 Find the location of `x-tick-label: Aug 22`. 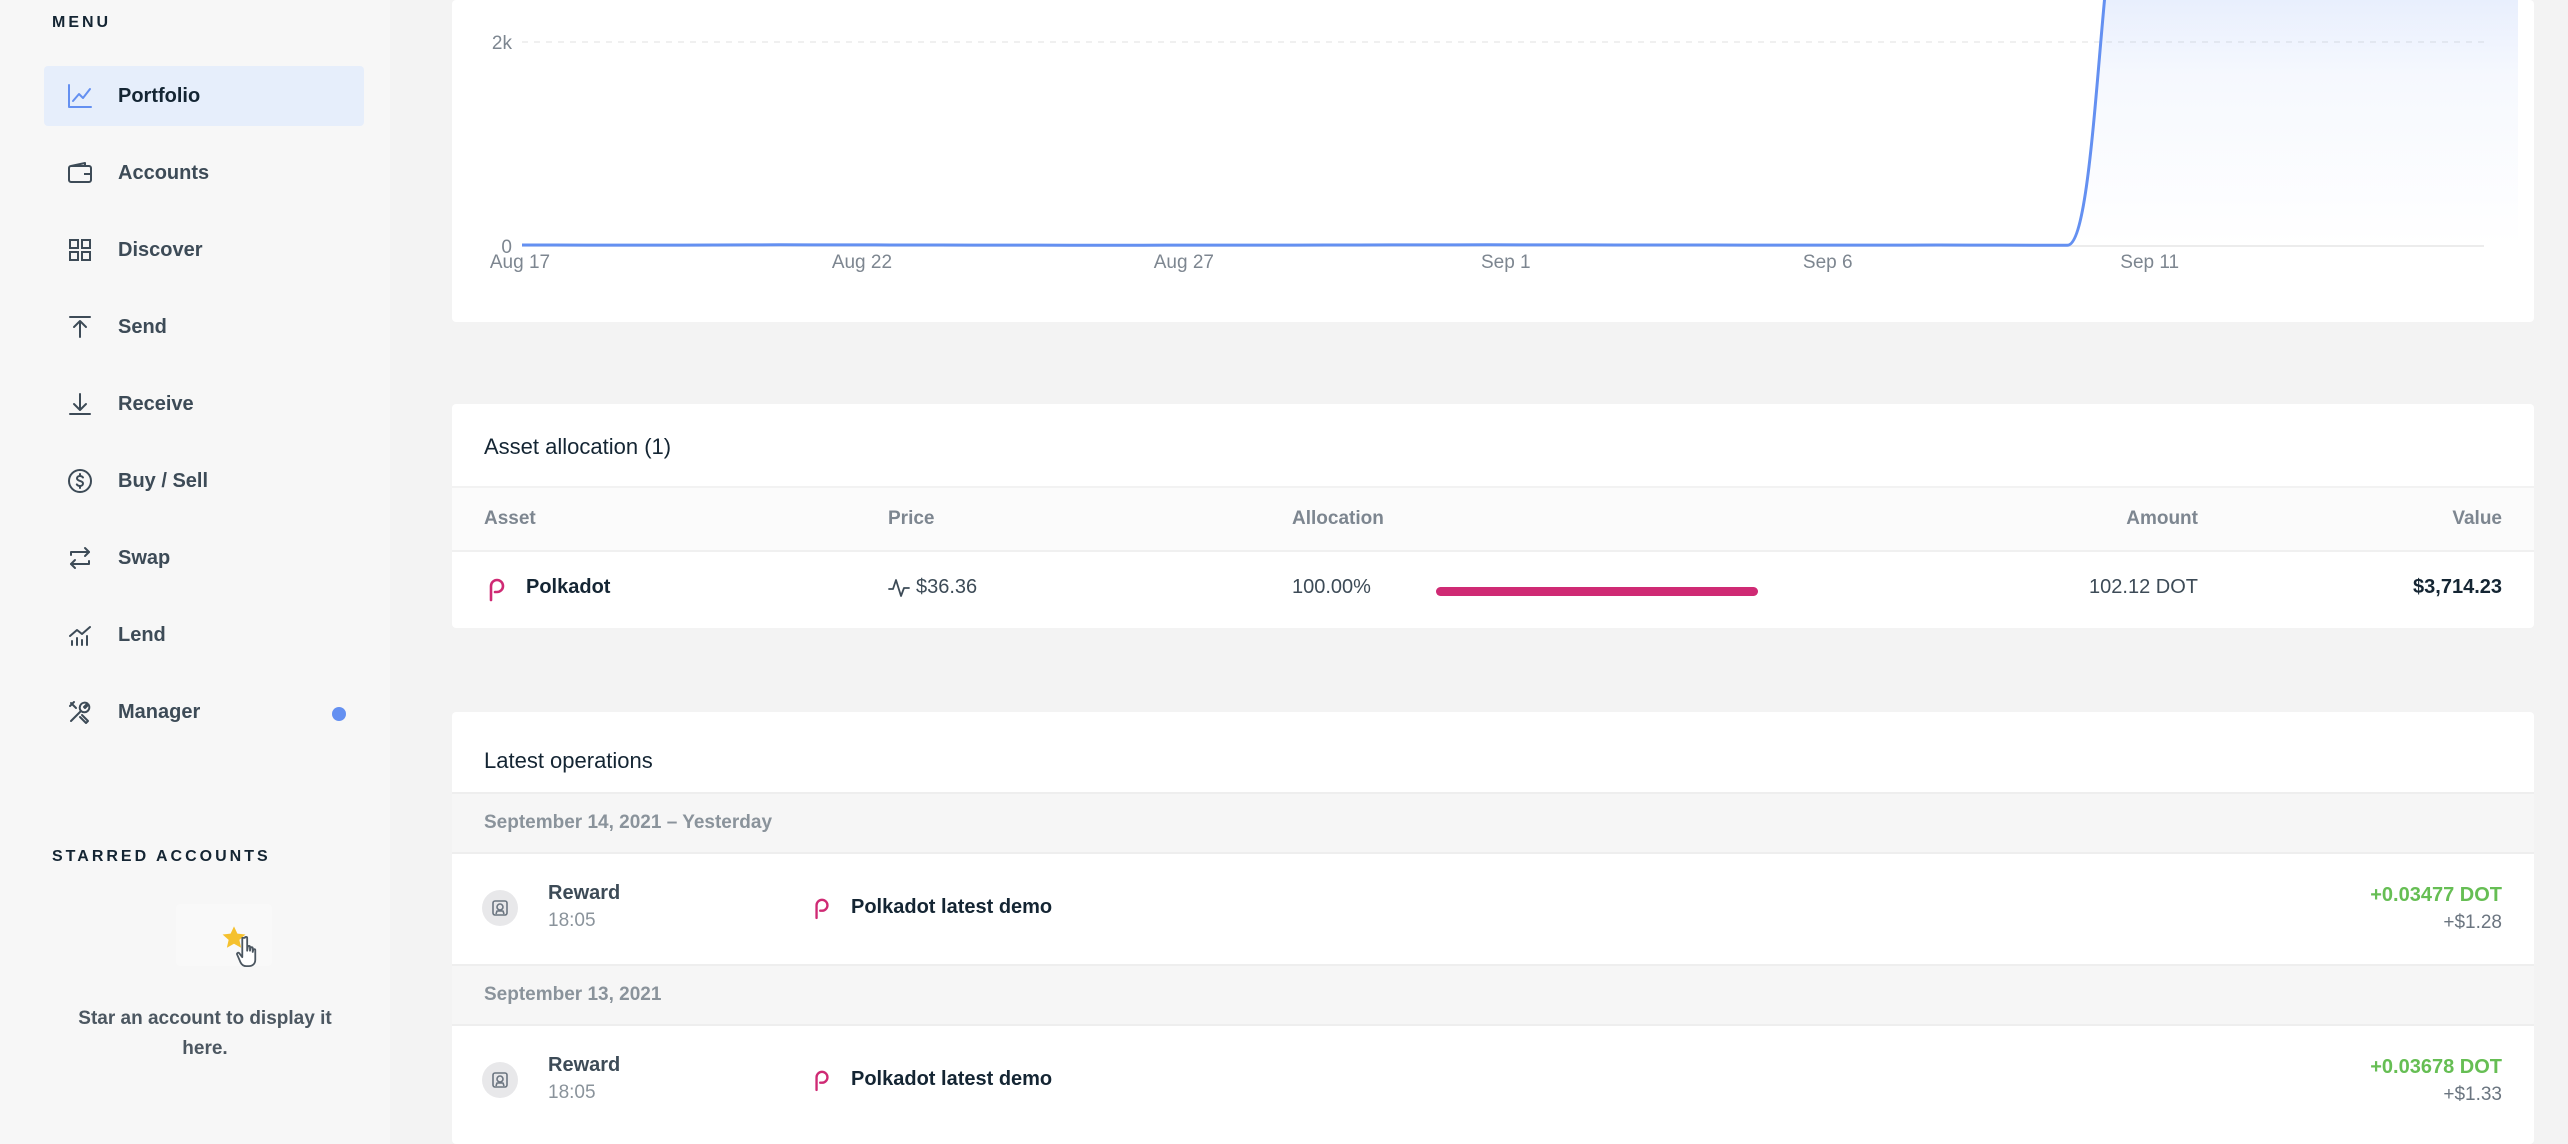

x-tick-label: Aug 22 is located at coordinates (862, 262).